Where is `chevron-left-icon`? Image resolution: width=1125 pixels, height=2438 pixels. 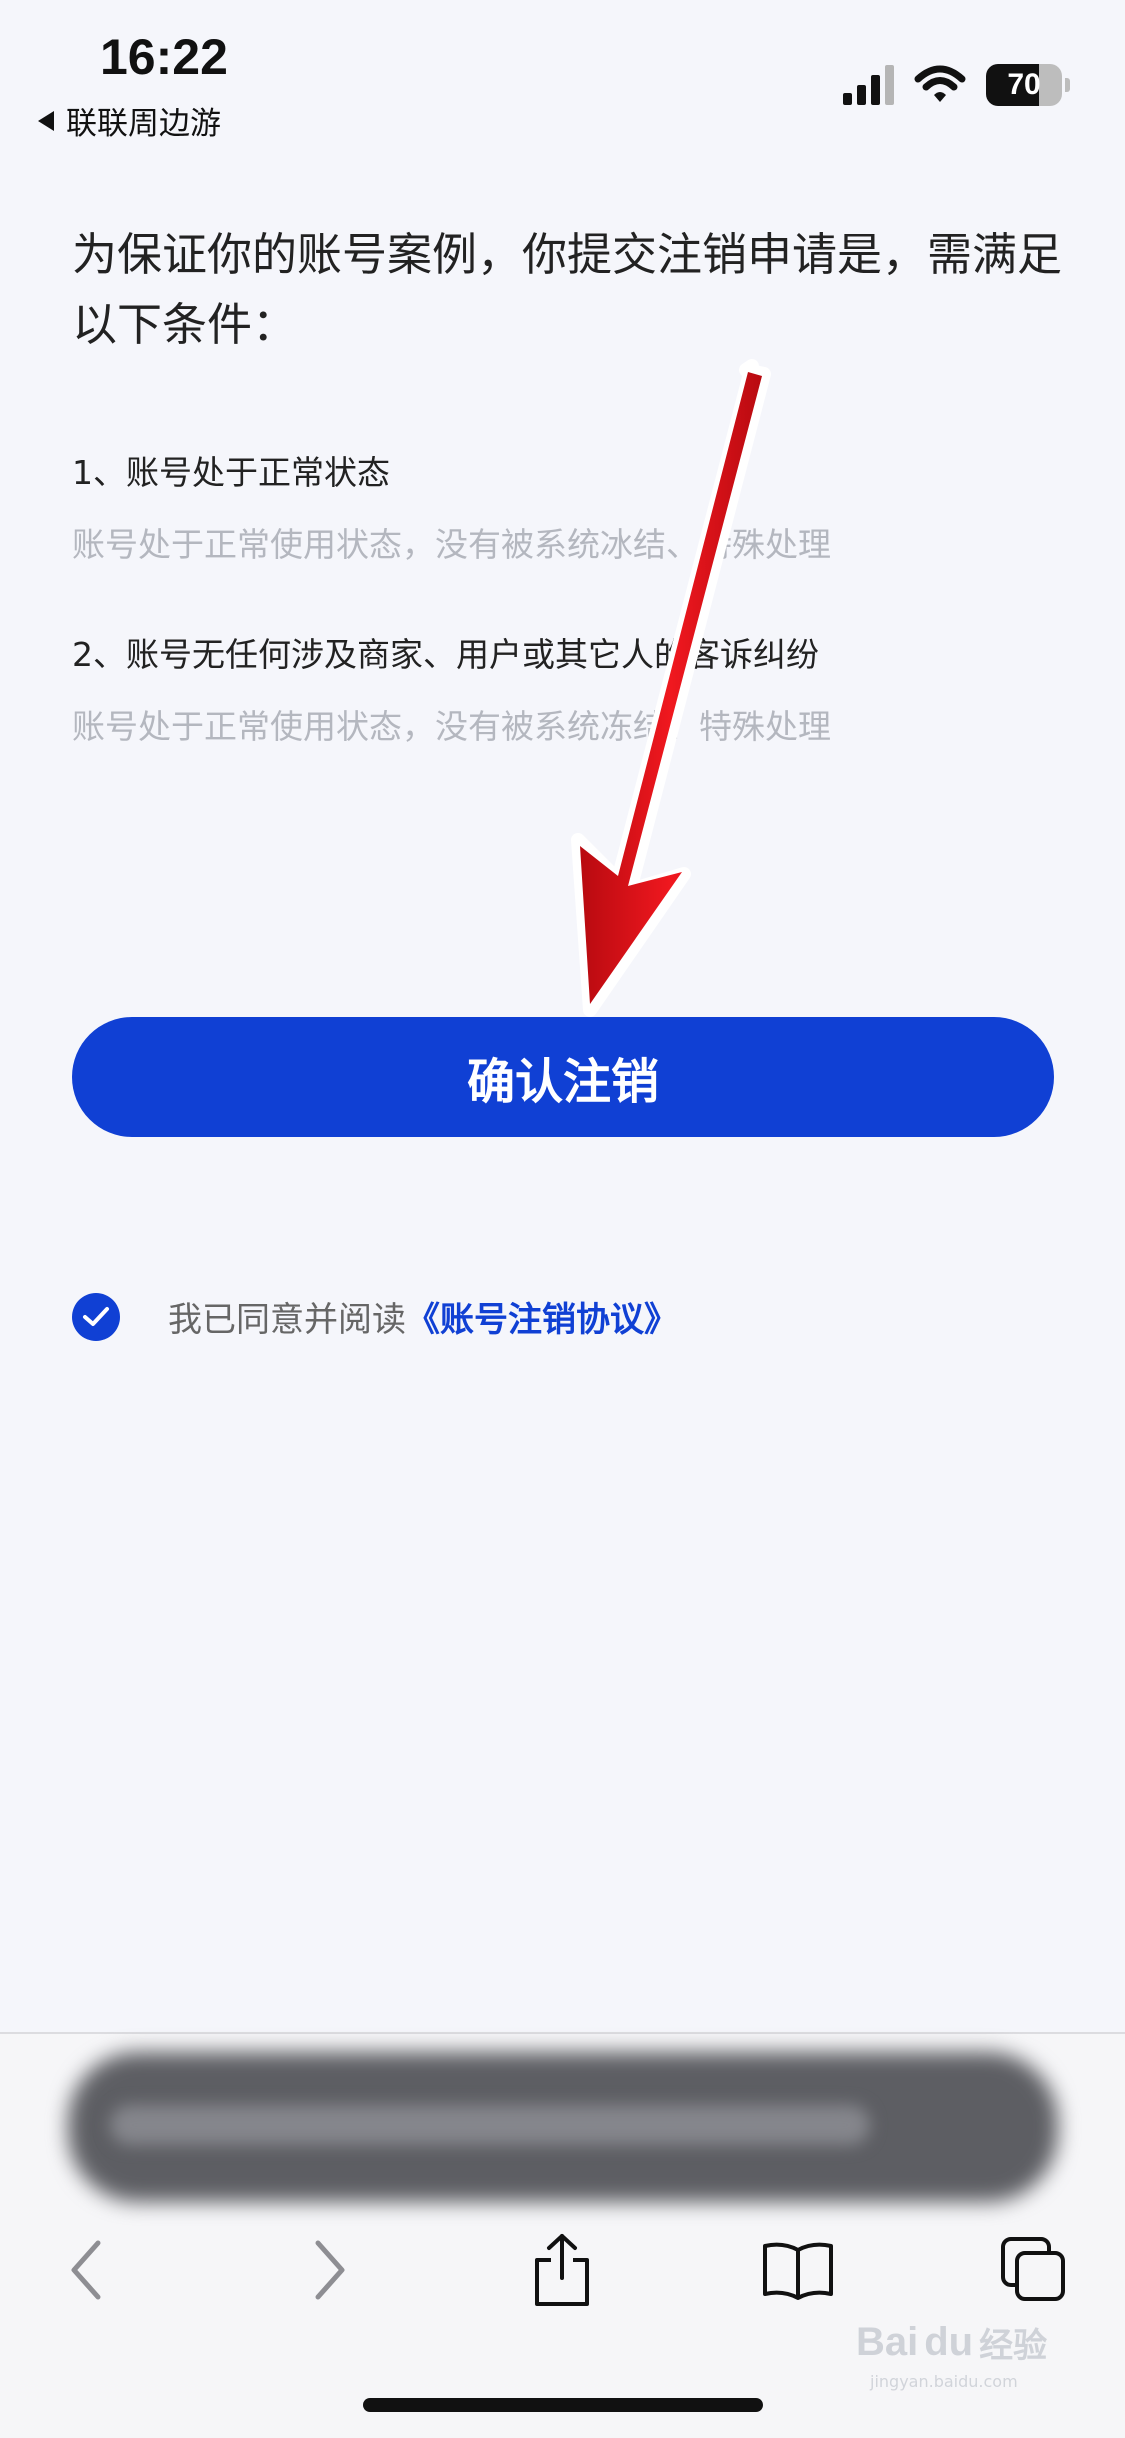
chevron-left-icon is located at coordinates (86, 2270).